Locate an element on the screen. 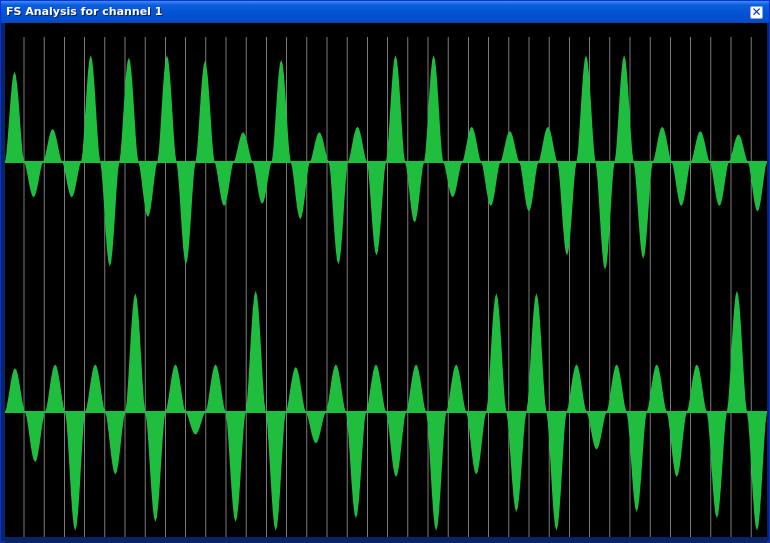 The width and height of the screenshot is (770, 543). window-title: FS Analysis for channel 1 is located at coordinates (84, 11).